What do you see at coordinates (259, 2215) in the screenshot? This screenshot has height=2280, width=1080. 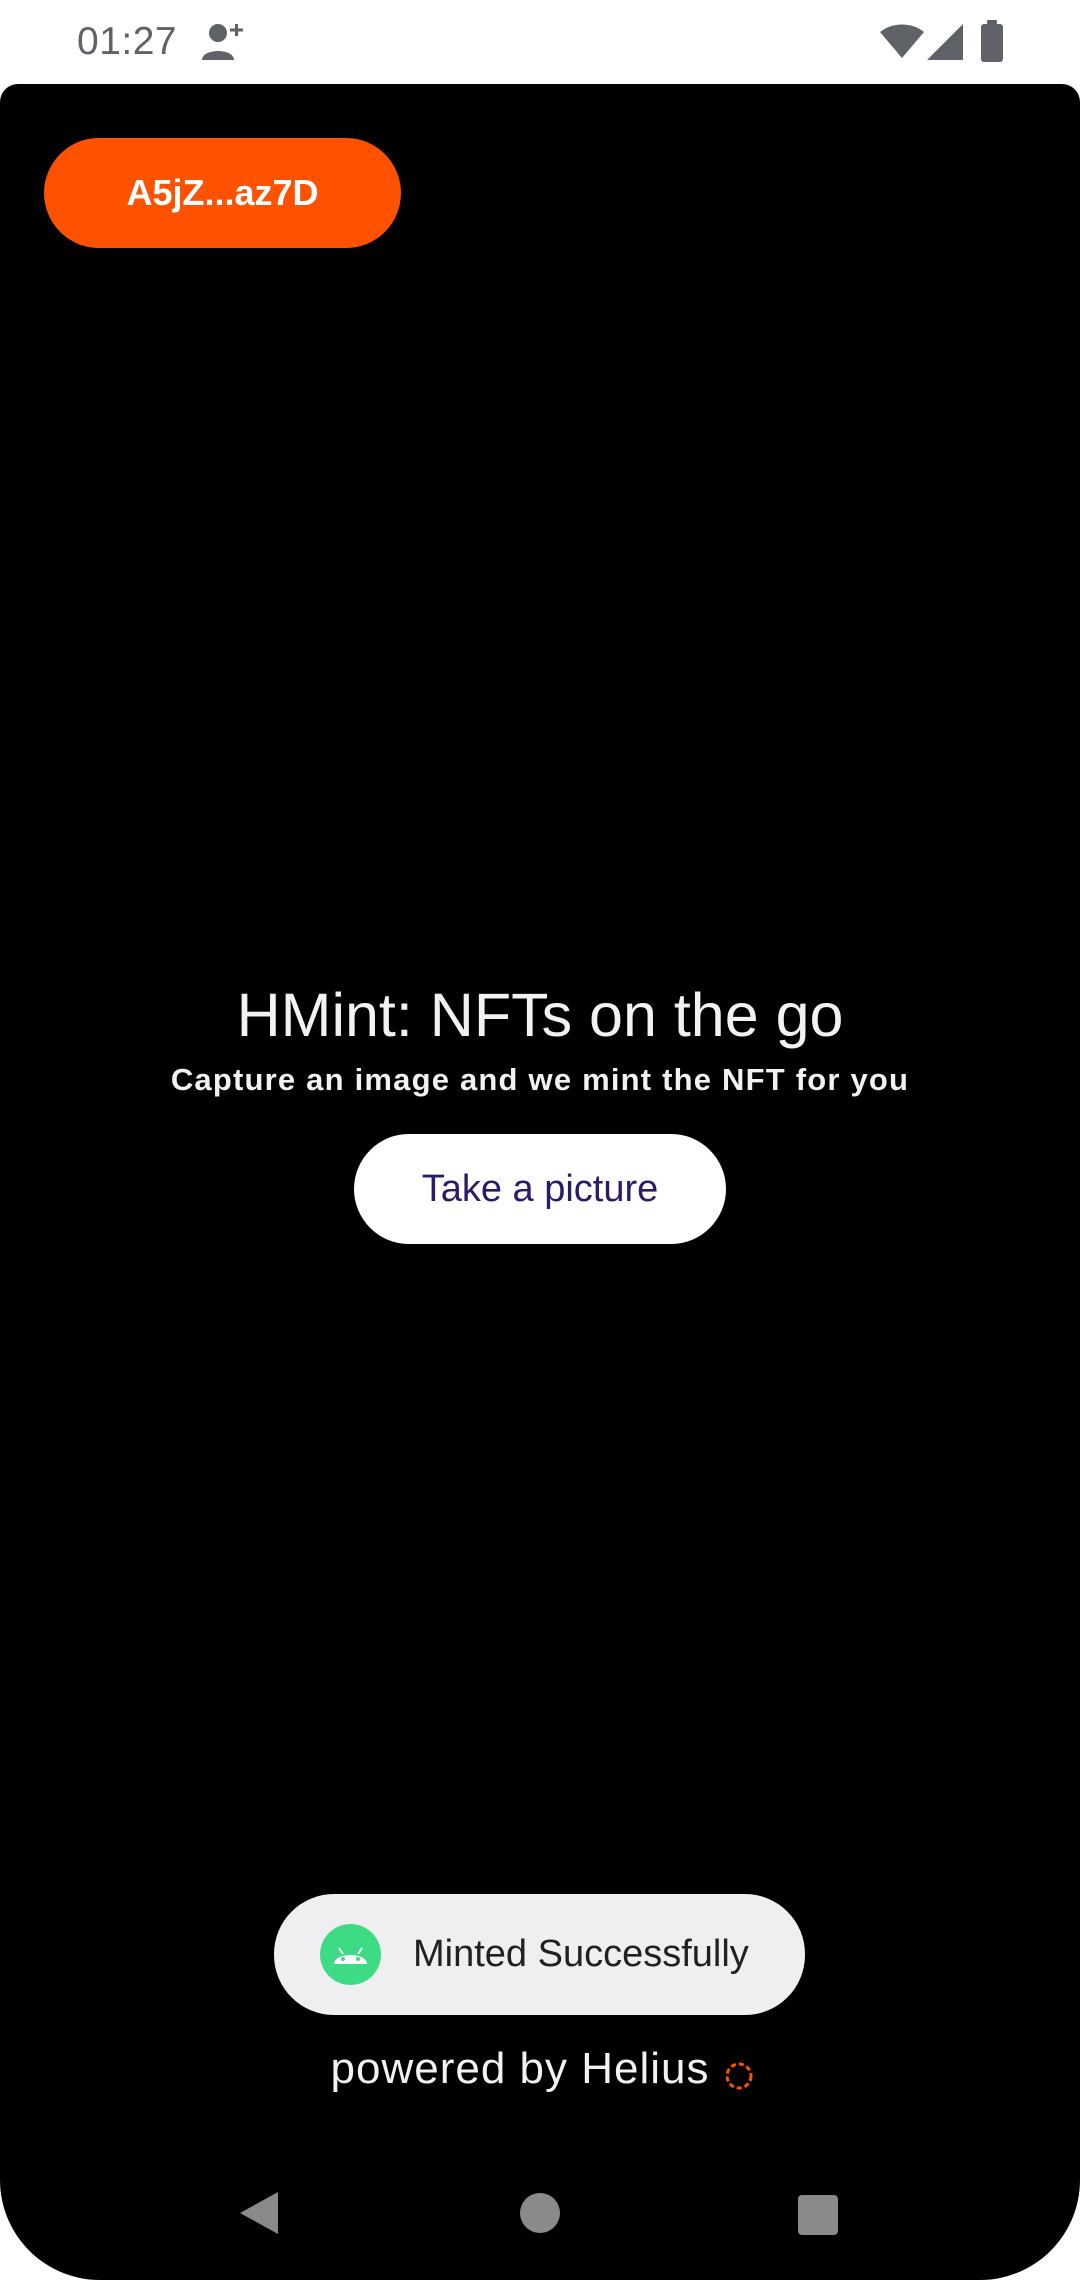 I see `back-icon` at bounding box center [259, 2215].